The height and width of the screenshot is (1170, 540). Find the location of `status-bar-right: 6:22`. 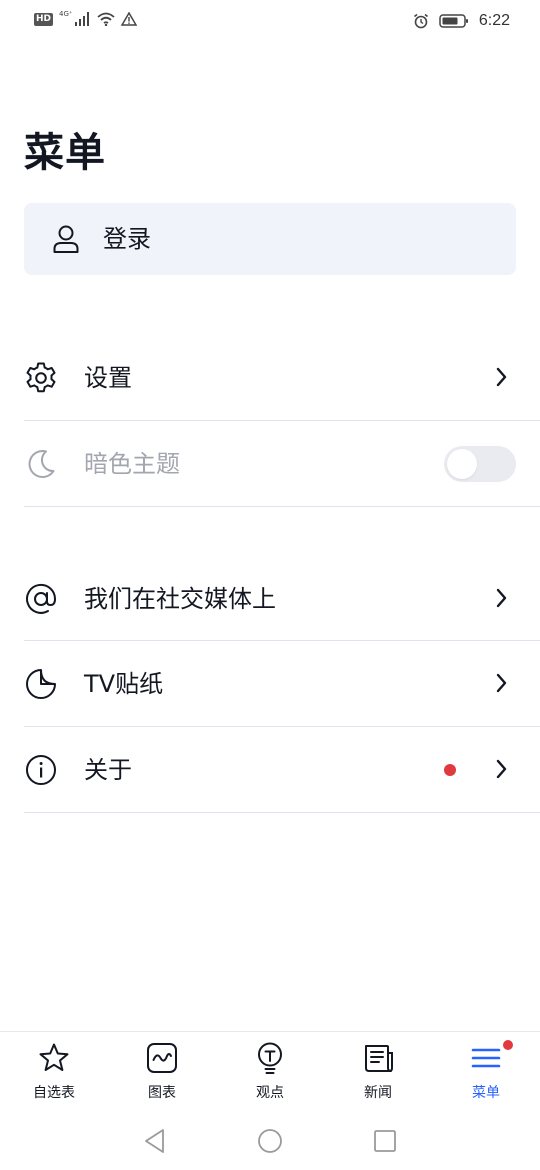

status-bar-right: 6:22 is located at coordinates (461, 21).